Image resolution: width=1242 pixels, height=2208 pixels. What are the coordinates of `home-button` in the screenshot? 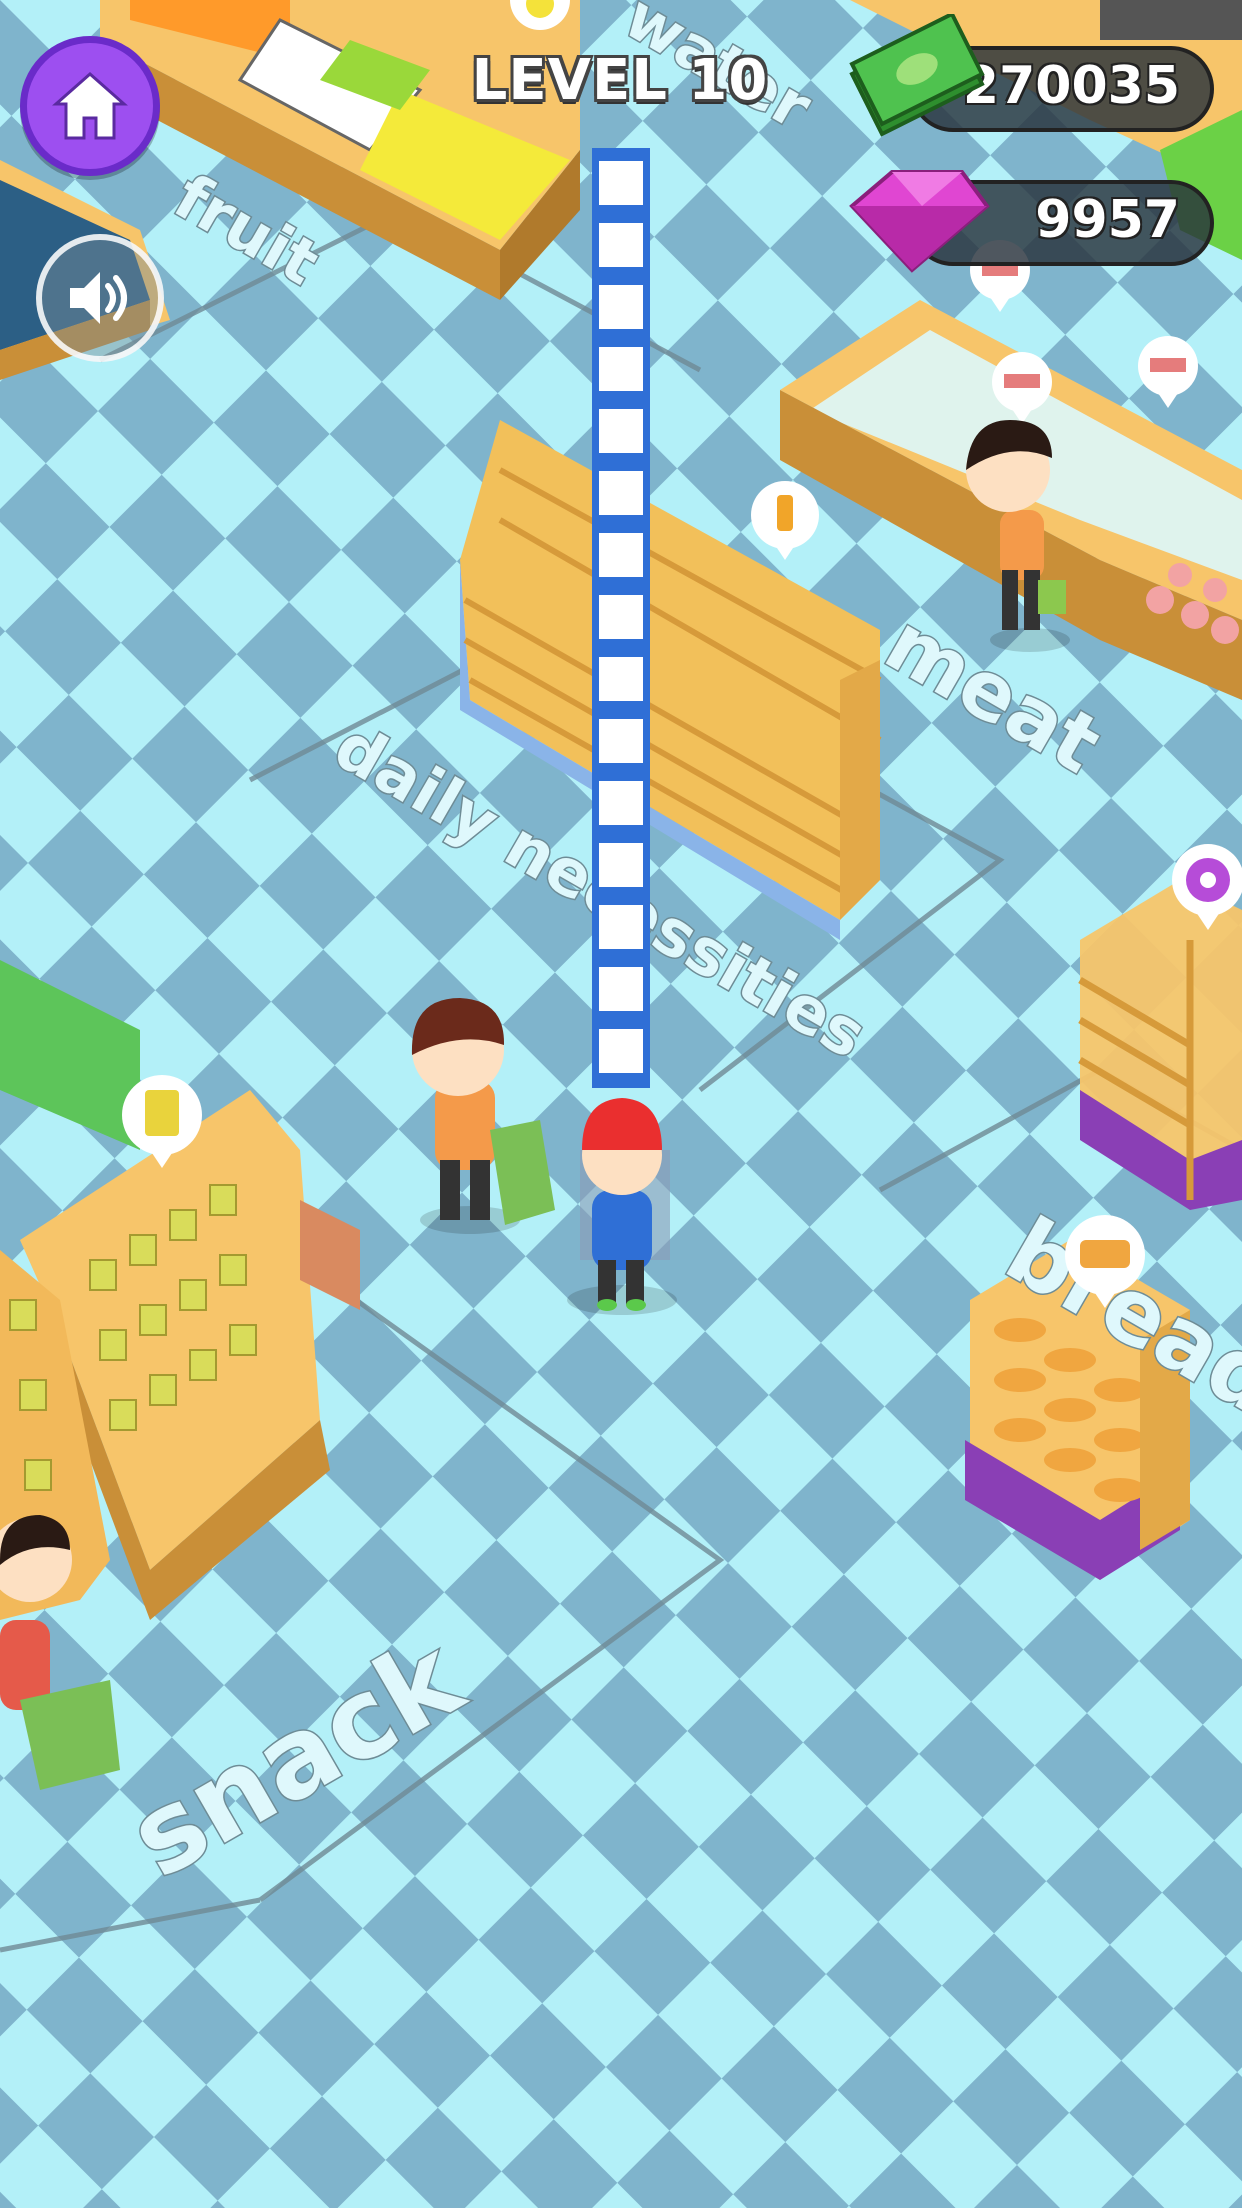 It's located at (90, 106).